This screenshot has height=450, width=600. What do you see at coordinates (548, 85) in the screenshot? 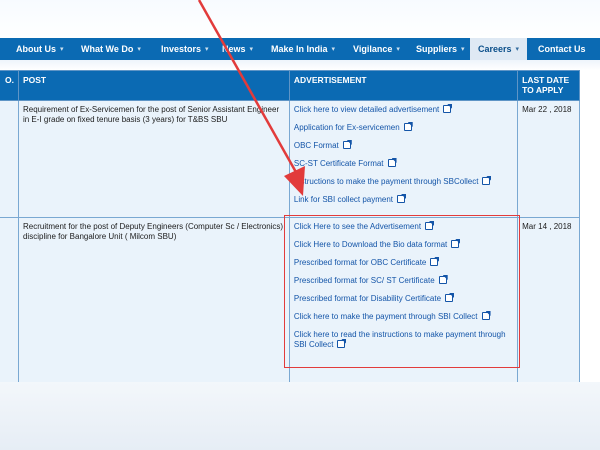
I see `header-last-date: LAST DATE TO APPLY` at bounding box center [548, 85].